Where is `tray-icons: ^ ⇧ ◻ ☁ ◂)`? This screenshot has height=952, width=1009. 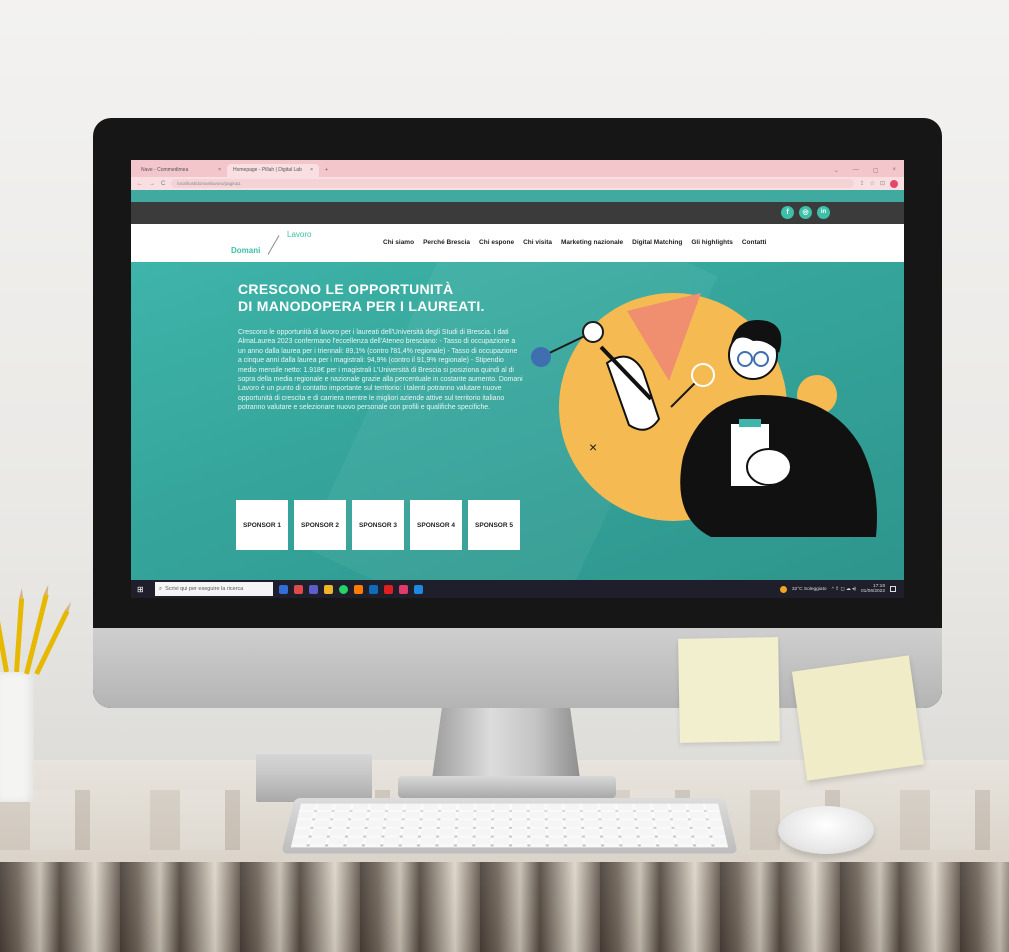 tray-icons: ^ ⇧ ◻ ☁ ◂) is located at coordinates (844, 589).